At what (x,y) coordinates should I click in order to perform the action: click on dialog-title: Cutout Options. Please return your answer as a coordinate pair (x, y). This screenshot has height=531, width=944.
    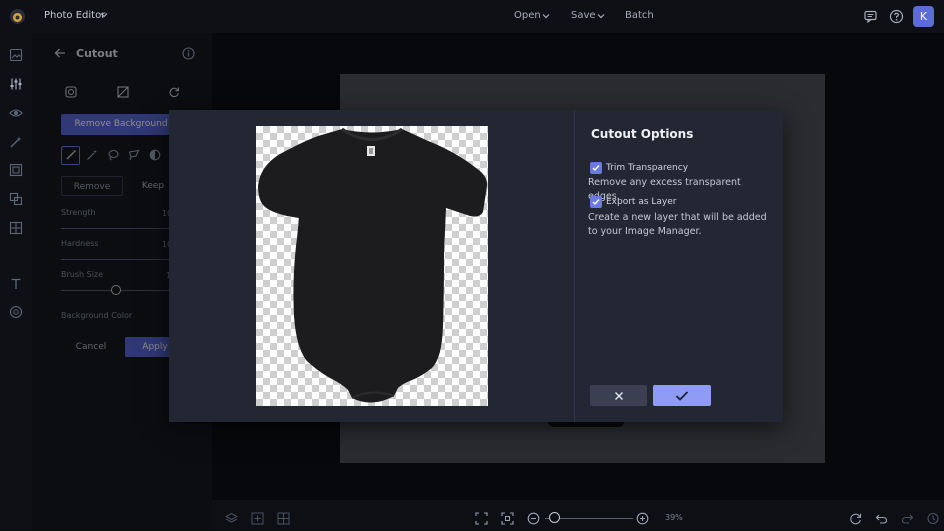
    Looking at the image, I should click on (642, 134).